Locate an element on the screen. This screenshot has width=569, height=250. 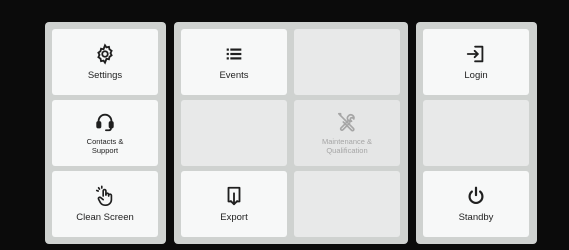
clean-screen-button: Clean Screen is located at coordinates (105, 204).